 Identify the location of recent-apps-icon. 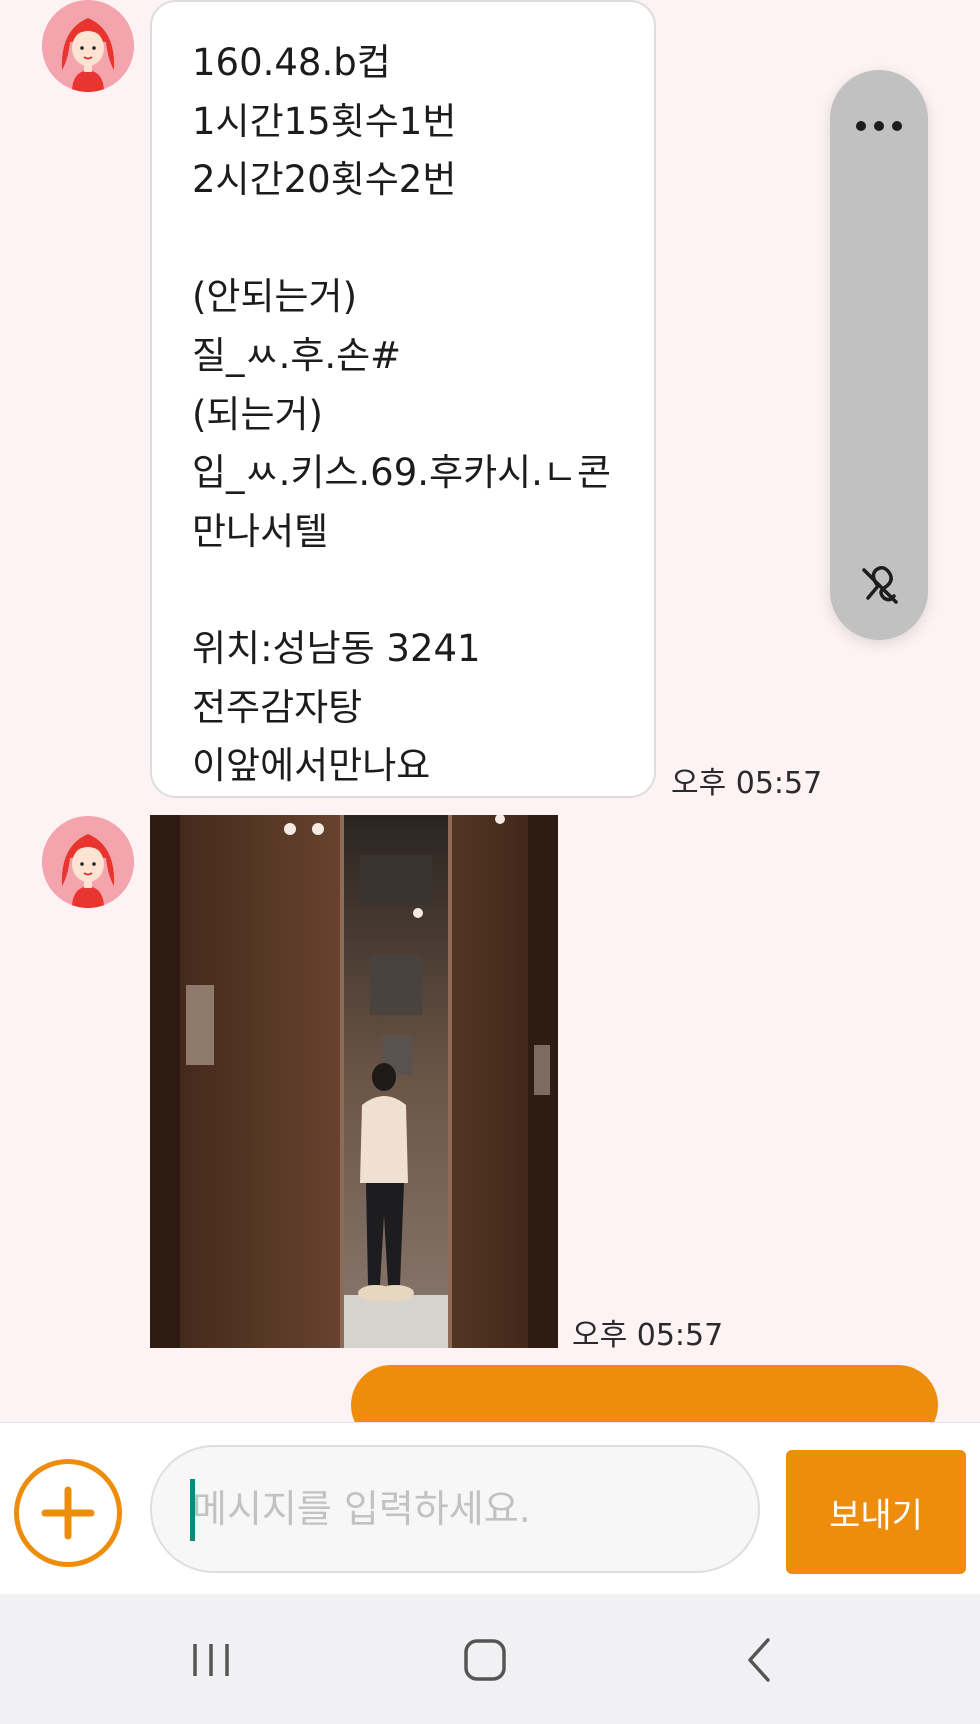
(211, 1660).